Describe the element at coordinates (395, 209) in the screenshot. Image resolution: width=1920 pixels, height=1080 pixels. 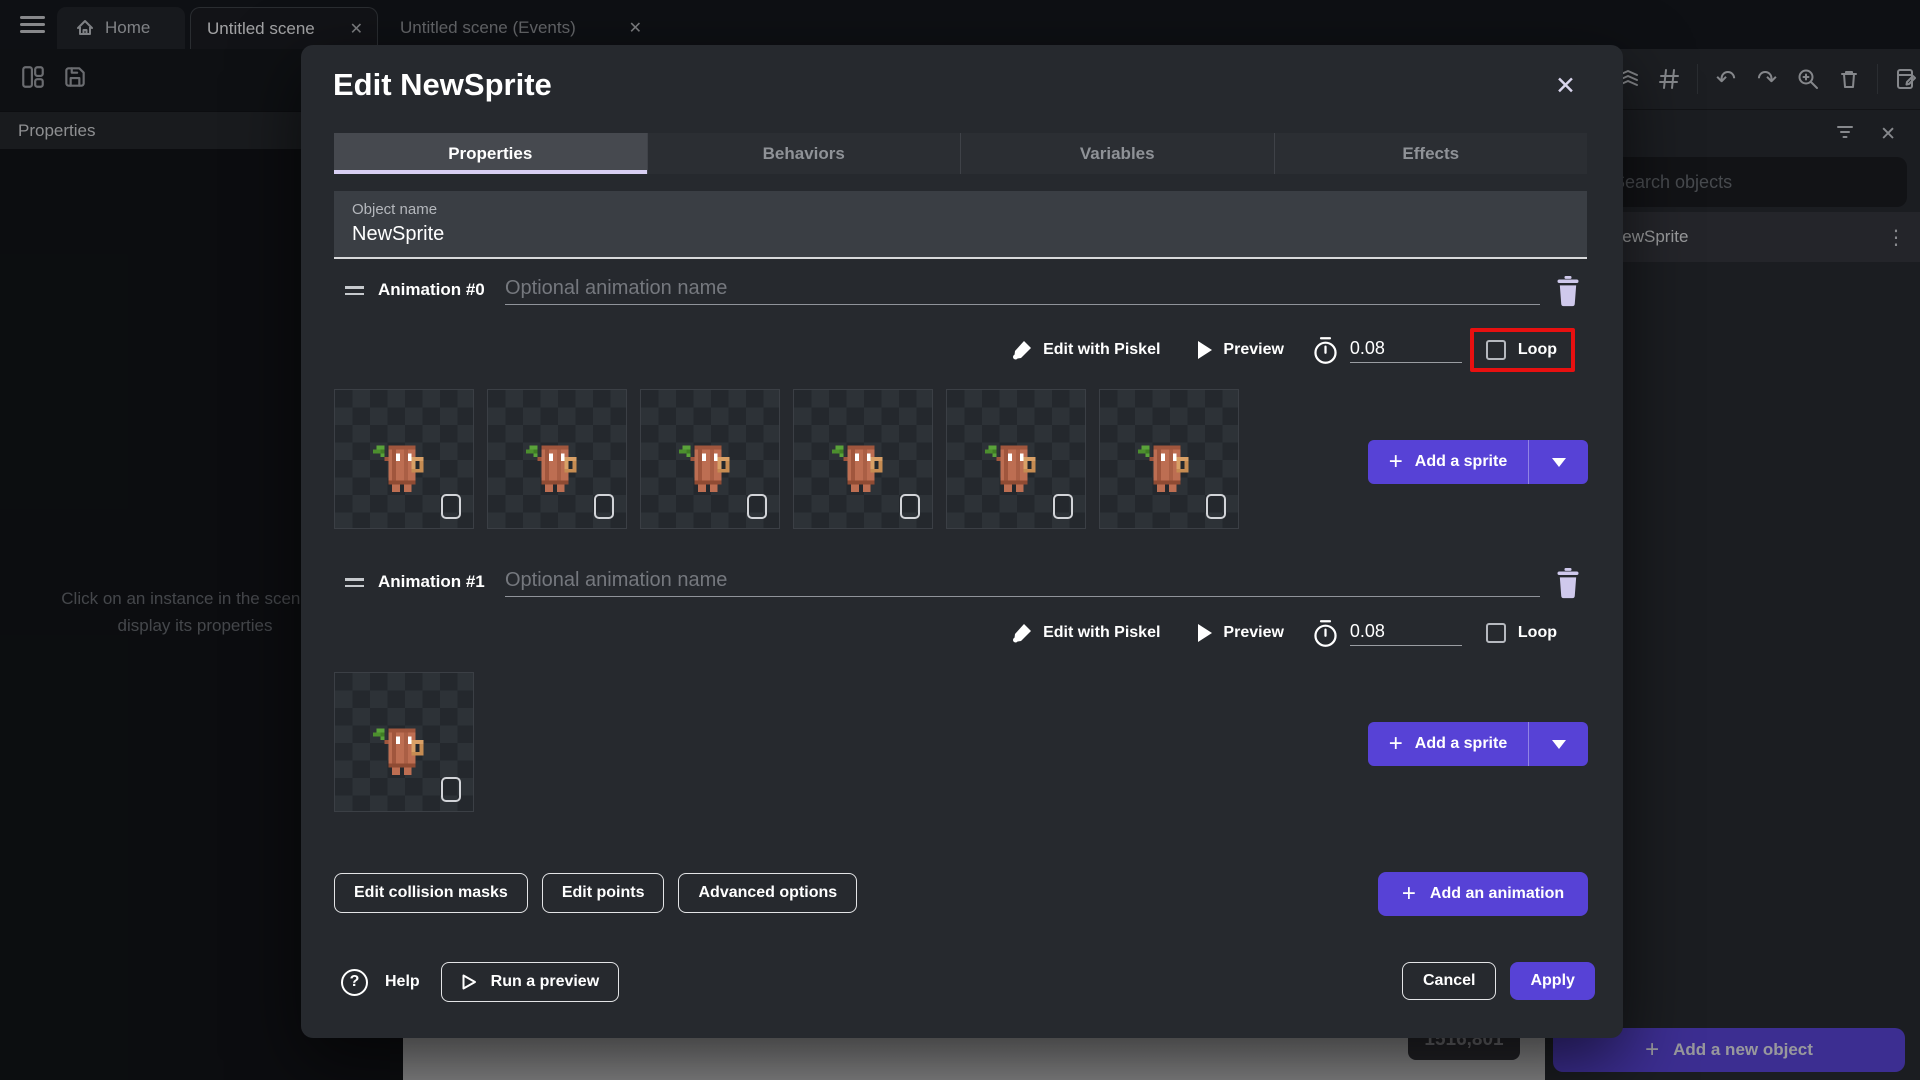
I see `object-name-label: Object name` at that location.